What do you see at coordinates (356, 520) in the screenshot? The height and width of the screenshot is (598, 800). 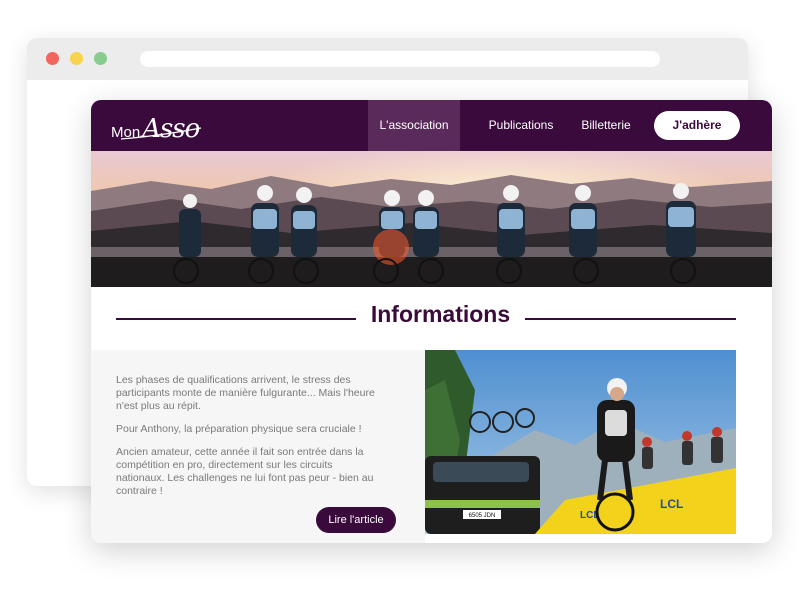 I see `read-article-button: Lire l'article` at bounding box center [356, 520].